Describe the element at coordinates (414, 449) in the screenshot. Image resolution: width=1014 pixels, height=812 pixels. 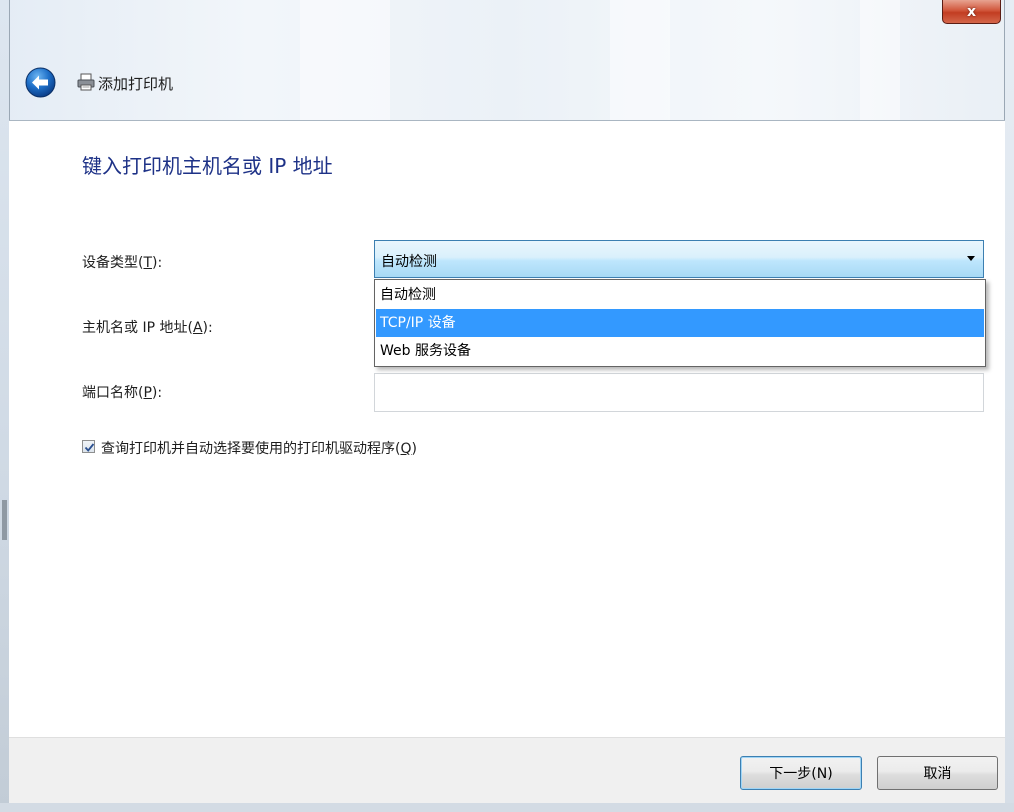
I see `label-suffix: )` at that location.